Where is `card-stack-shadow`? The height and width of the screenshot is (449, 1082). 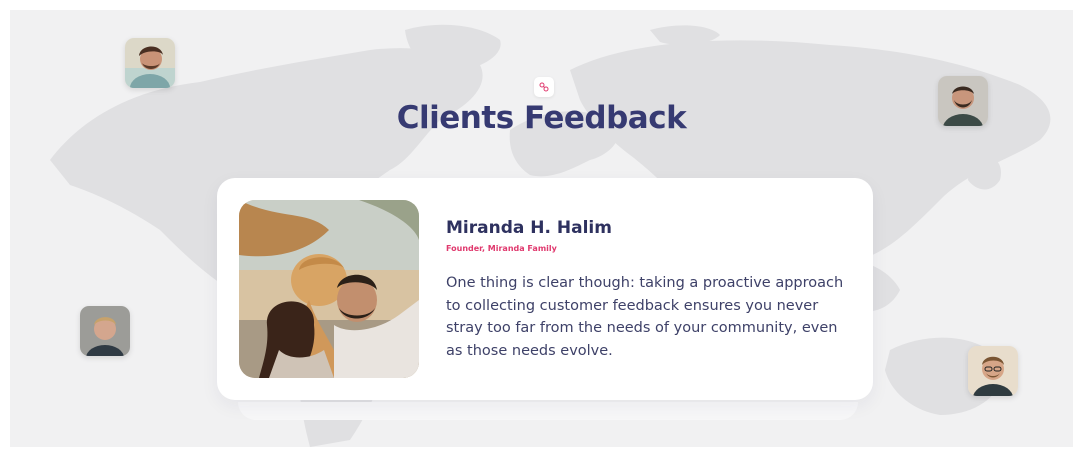
card-stack-shadow is located at coordinates (548, 411).